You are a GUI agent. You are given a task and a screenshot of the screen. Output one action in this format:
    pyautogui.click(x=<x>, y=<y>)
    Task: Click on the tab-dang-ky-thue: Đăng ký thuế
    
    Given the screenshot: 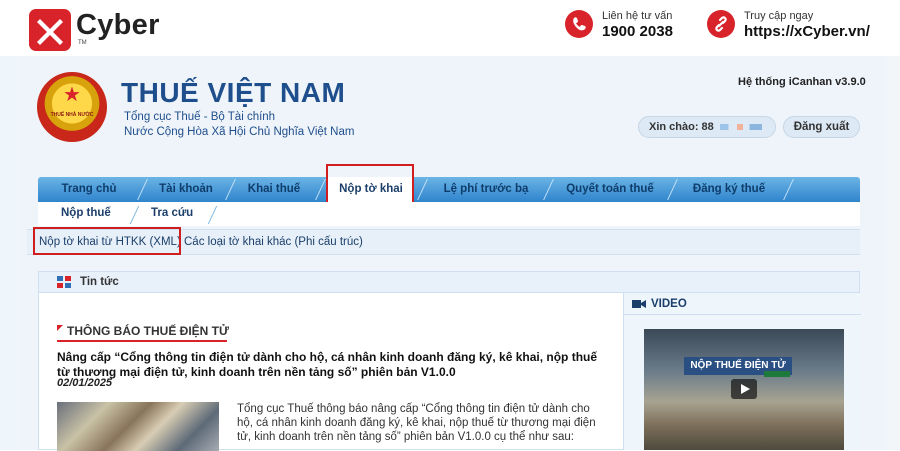 What is the action you would take?
    pyautogui.click(x=729, y=189)
    